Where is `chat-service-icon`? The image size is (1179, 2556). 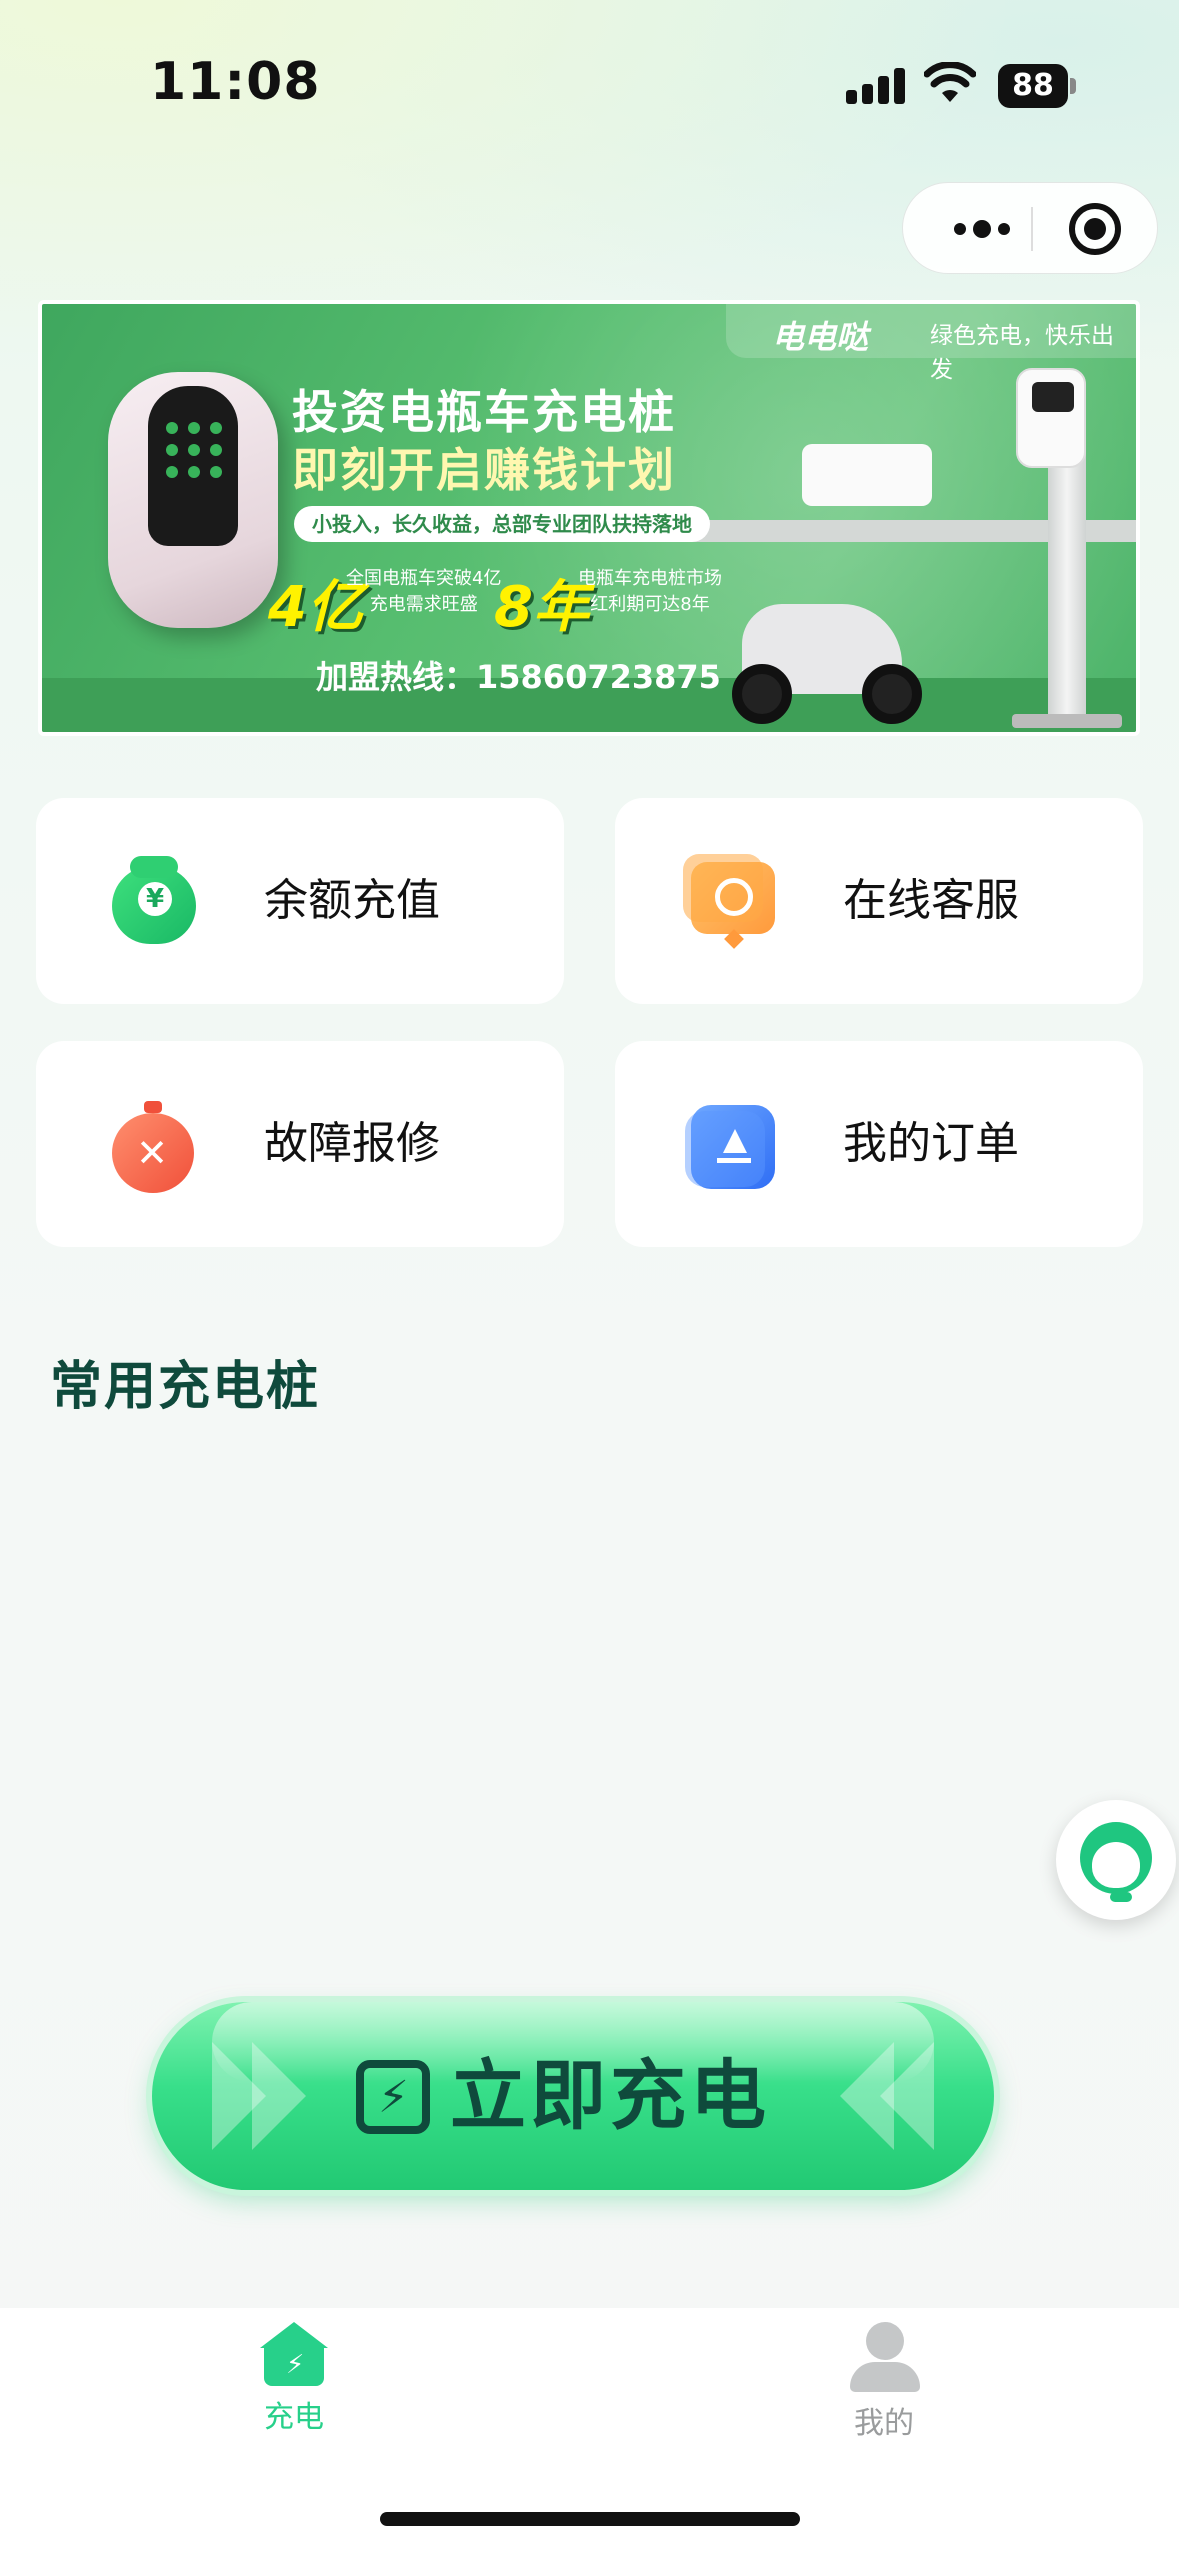
chat-service-icon is located at coordinates (731, 900).